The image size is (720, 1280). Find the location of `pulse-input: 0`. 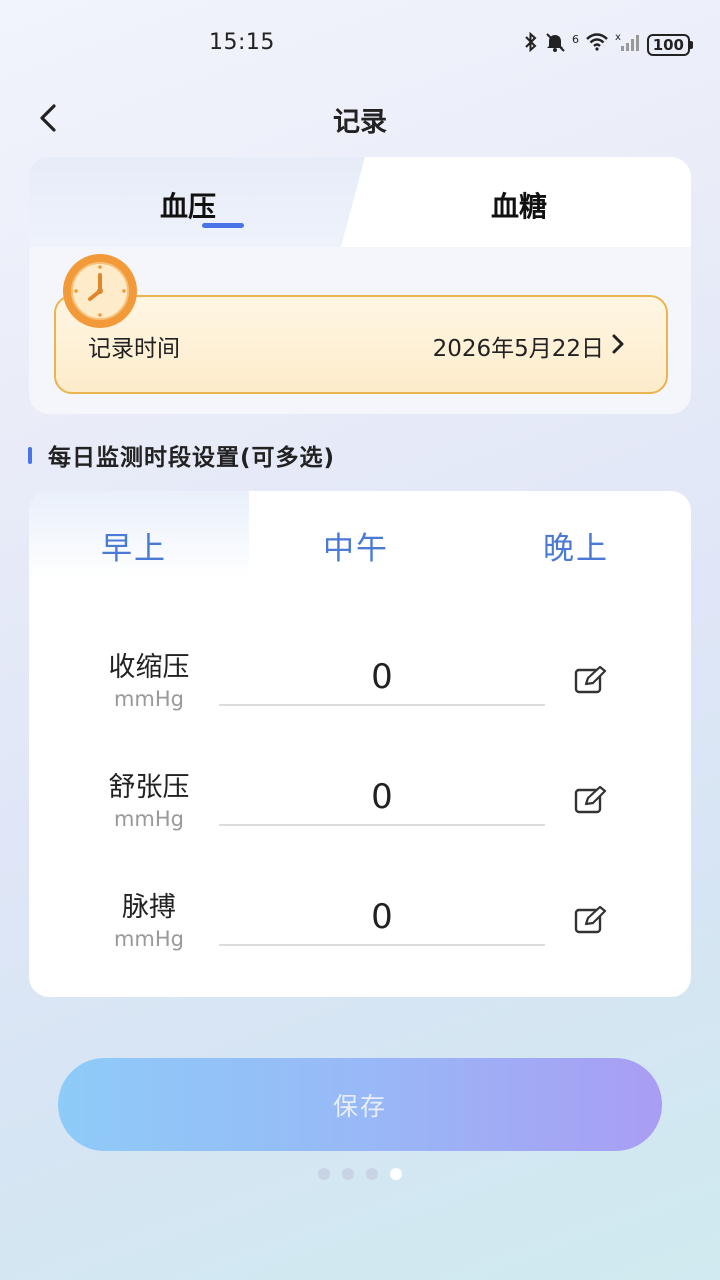

pulse-input: 0 is located at coordinates (382, 917).